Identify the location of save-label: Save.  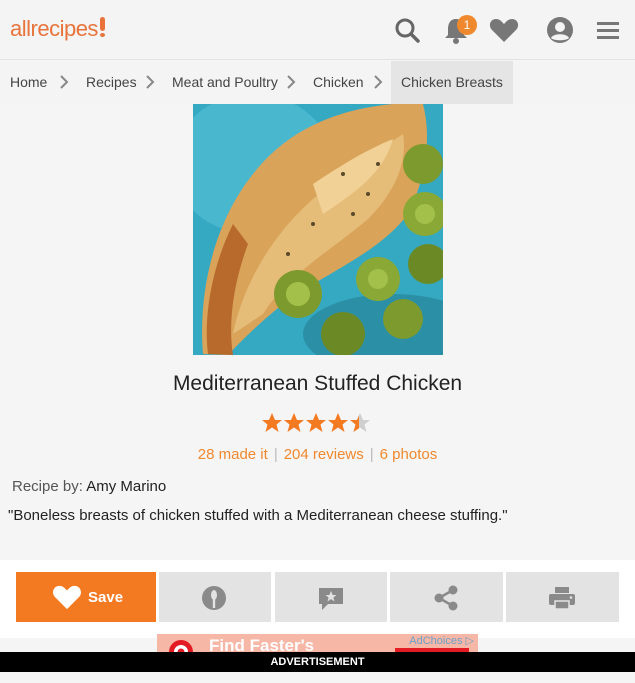
(106, 597).